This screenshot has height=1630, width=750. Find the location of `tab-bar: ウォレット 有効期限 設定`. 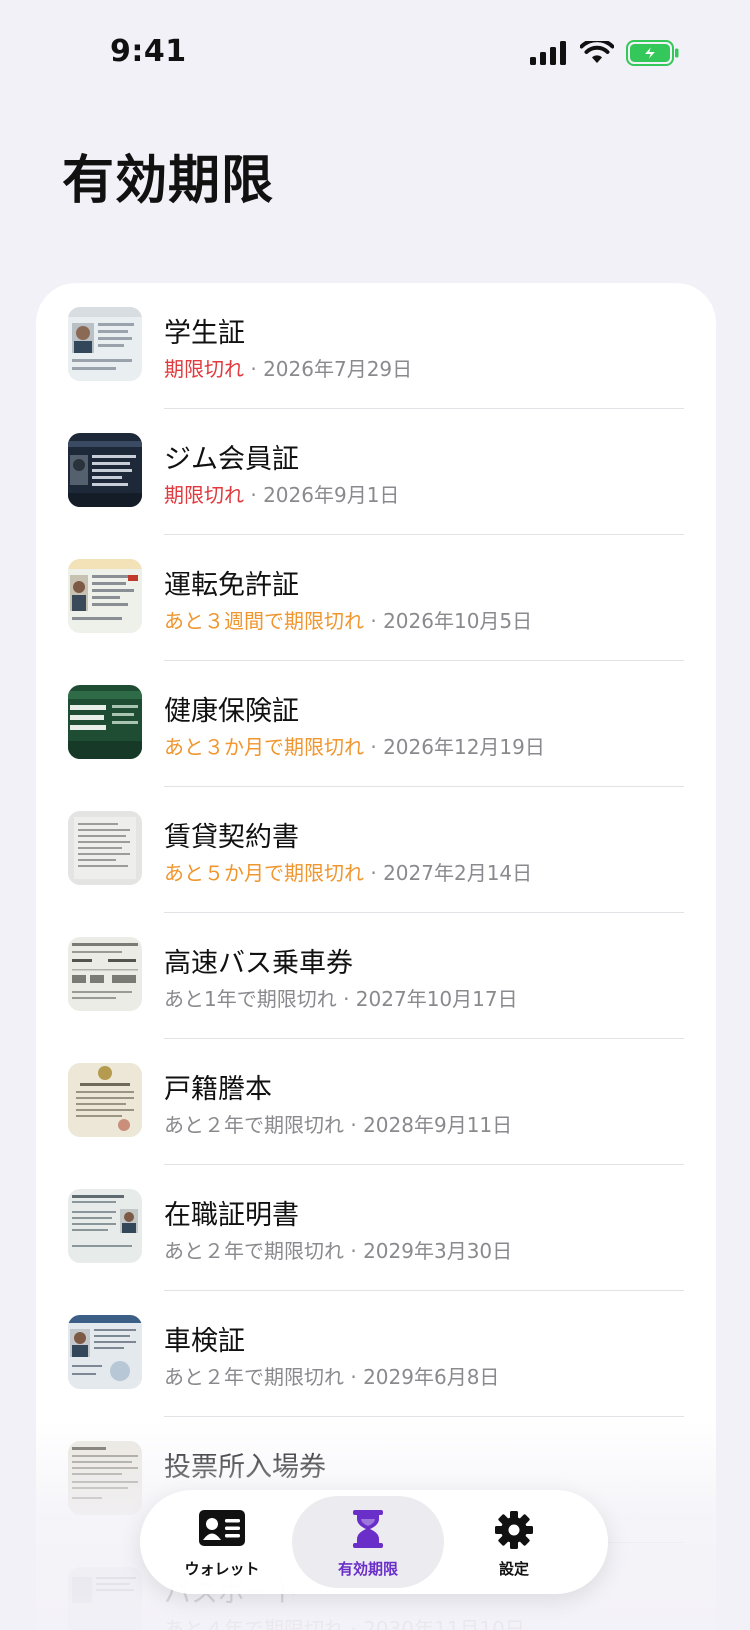

tab-bar: ウォレット 有効期限 設定 is located at coordinates (374, 1542).